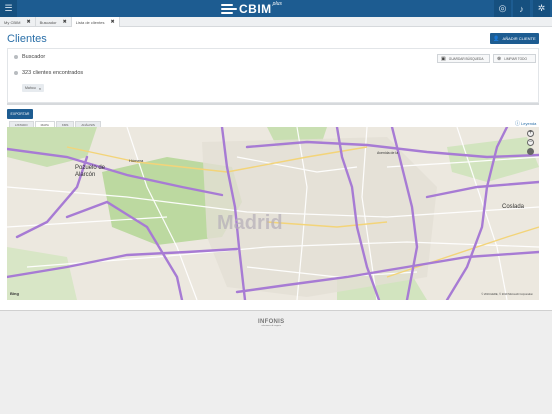 The image size is (552, 414). I want to click on bing-label: Bing, so click(14, 293).